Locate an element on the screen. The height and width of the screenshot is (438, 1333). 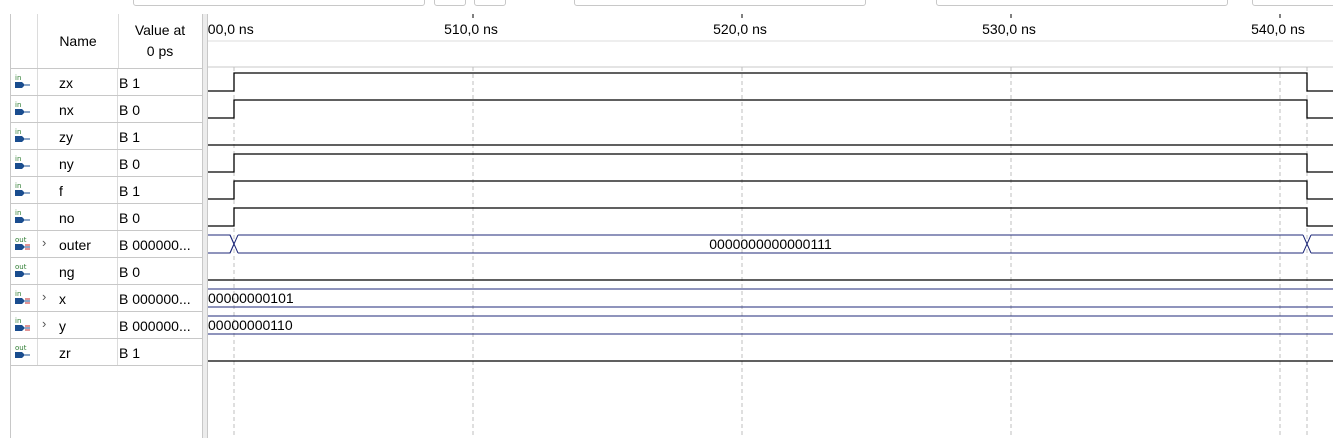
signal-name: nx is located at coordinates (66, 110).